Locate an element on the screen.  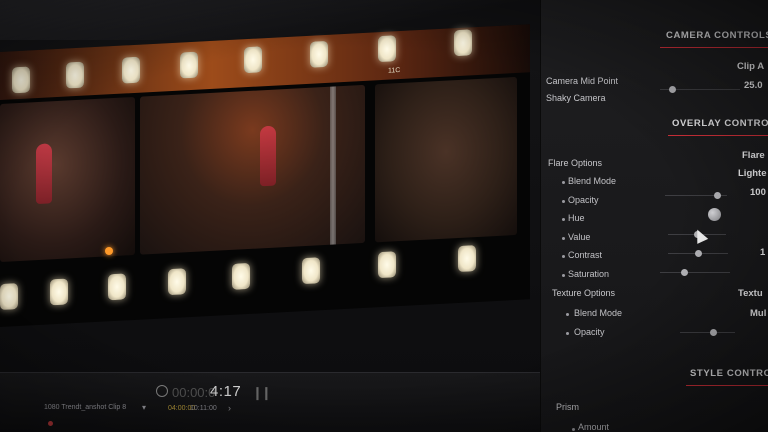
texture-options-label: Texture Options is located at coordinates (584, 293).